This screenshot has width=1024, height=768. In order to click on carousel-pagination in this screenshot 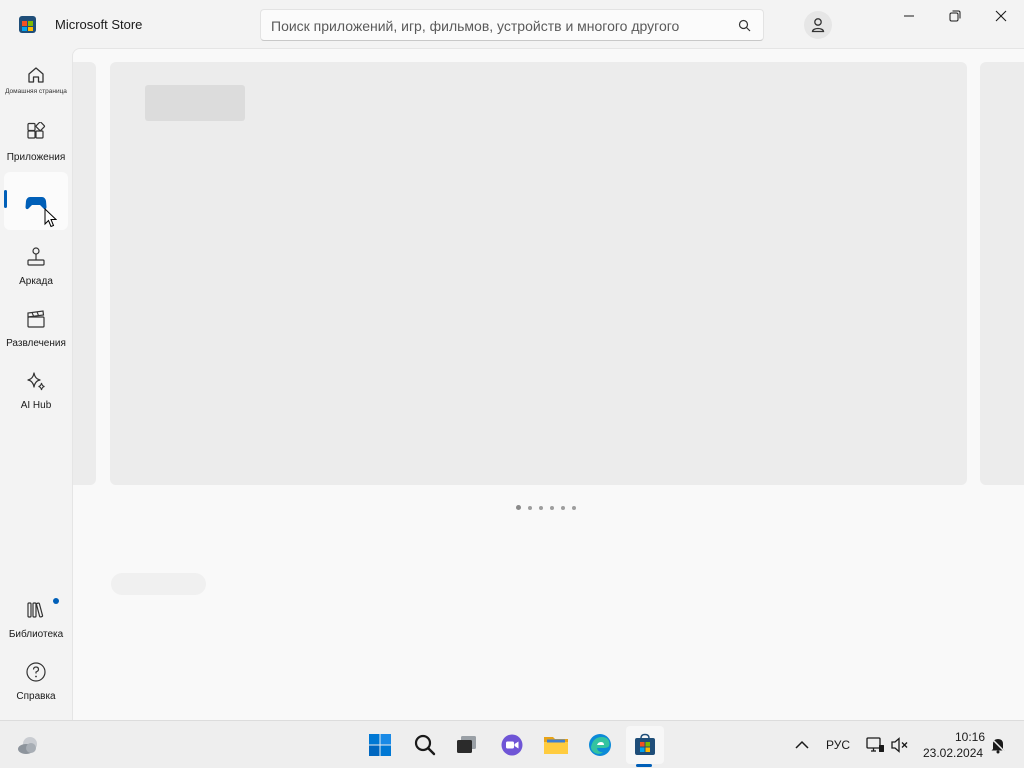, I will do `click(546, 507)`.